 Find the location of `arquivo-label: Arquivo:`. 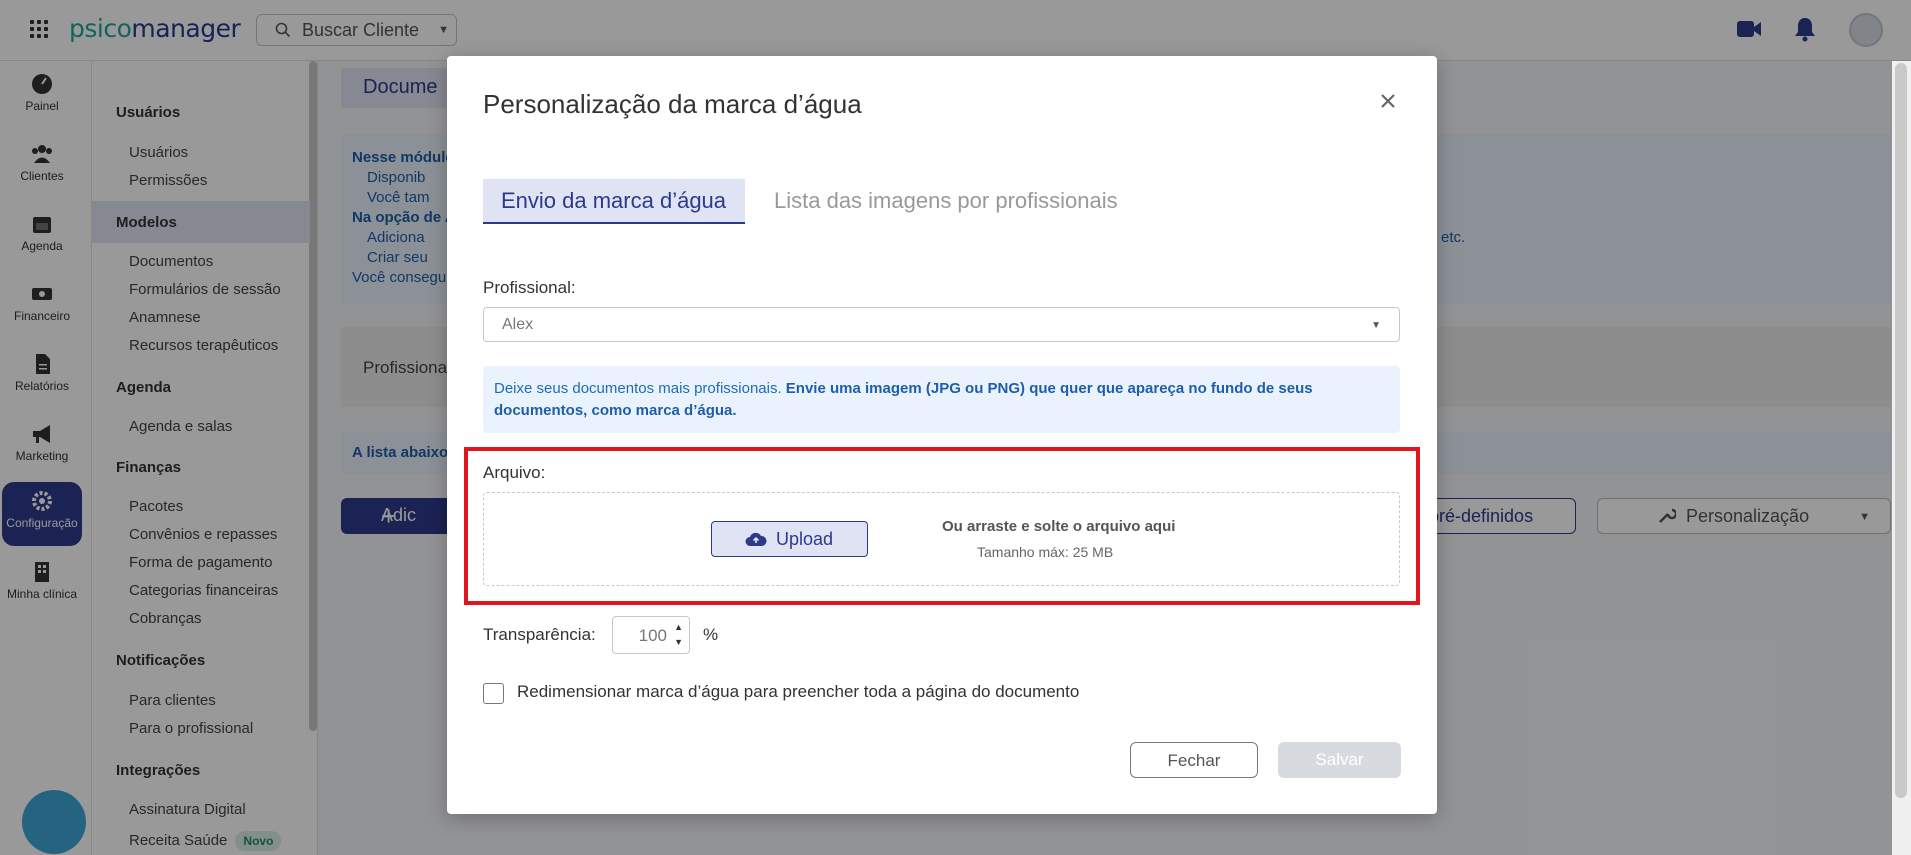

arquivo-label: Arquivo: is located at coordinates (514, 472).